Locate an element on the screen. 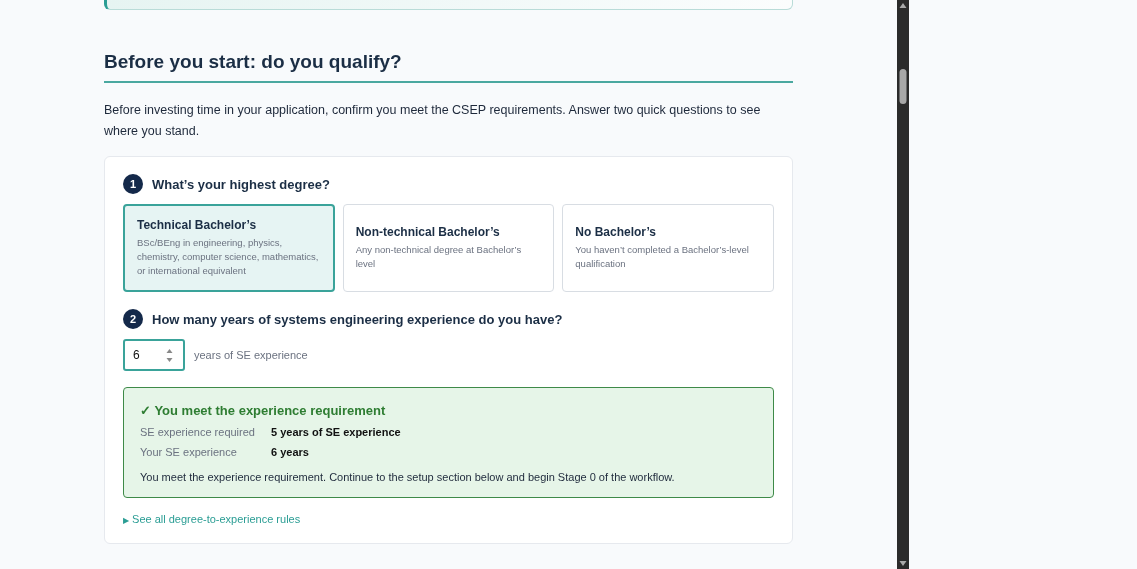 The image size is (1137, 569). intro-text: Before investing time in your application, confirm you meet the CSEP requirements. Answer two quick questions to see where you stand. is located at coordinates (433, 121).